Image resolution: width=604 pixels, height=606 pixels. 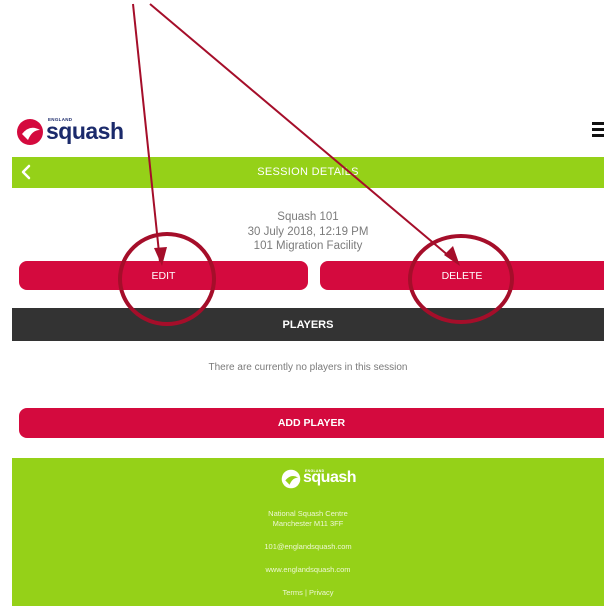 I want to click on edit-button: EDIT, so click(x=163, y=275).